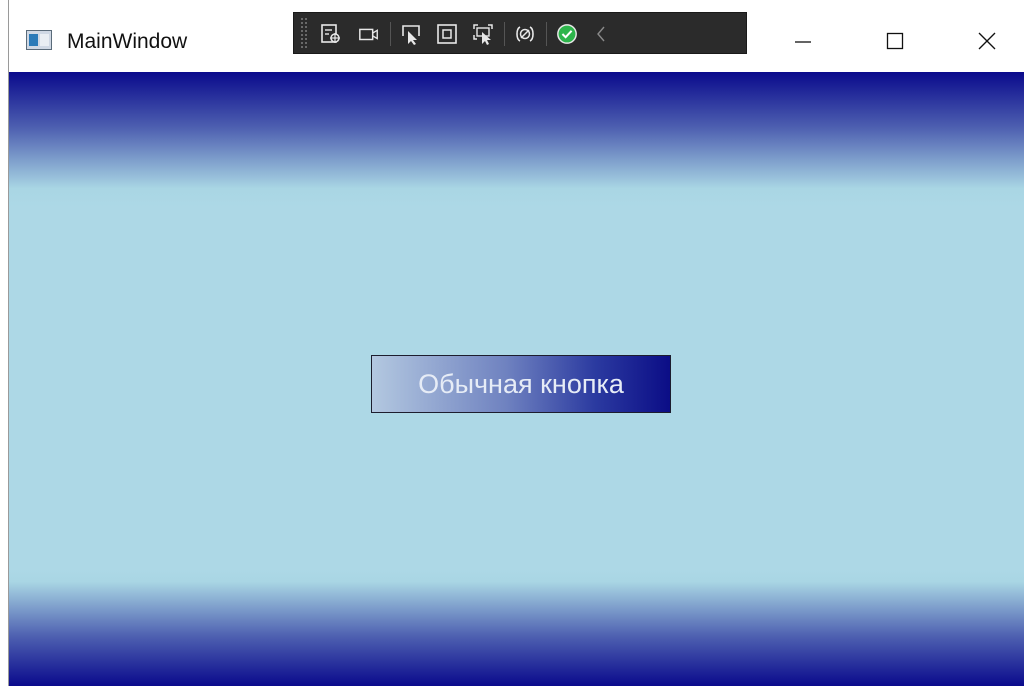  What do you see at coordinates (987, 41) in the screenshot?
I see `close-icon` at bounding box center [987, 41].